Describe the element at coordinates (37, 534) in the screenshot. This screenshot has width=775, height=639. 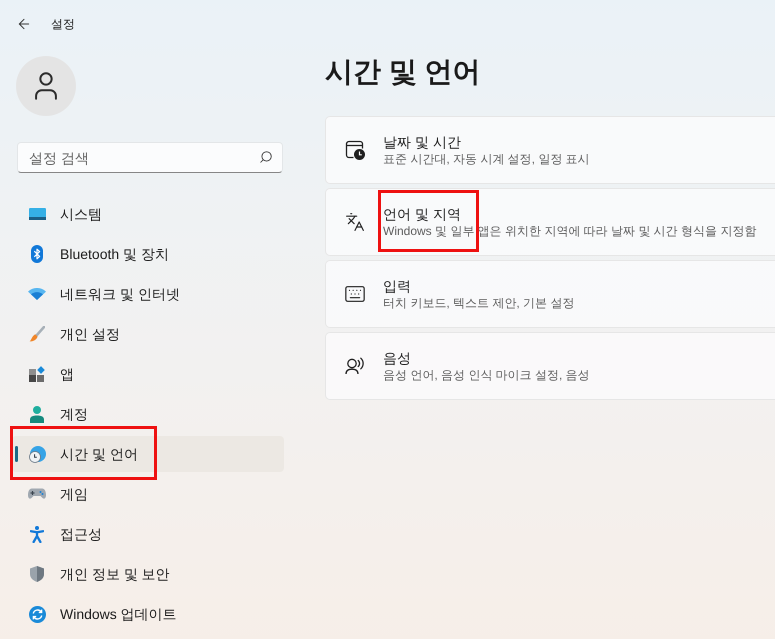
I see `accessibility-icon` at that location.